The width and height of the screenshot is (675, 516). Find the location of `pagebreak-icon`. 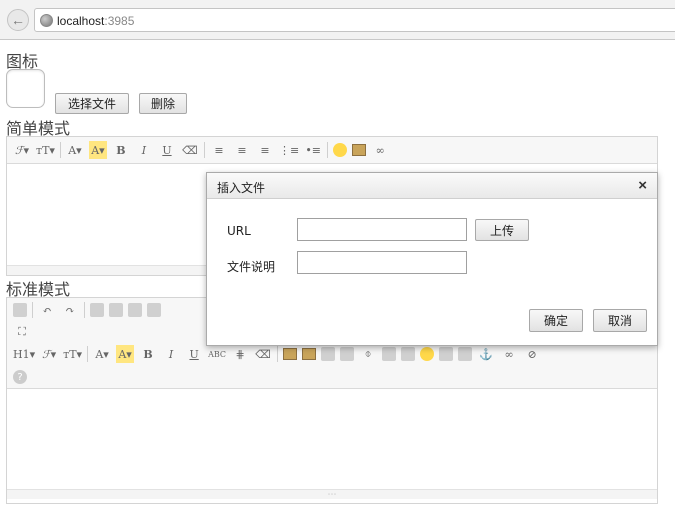

pagebreak-icon is located at coordinates (465, 354).